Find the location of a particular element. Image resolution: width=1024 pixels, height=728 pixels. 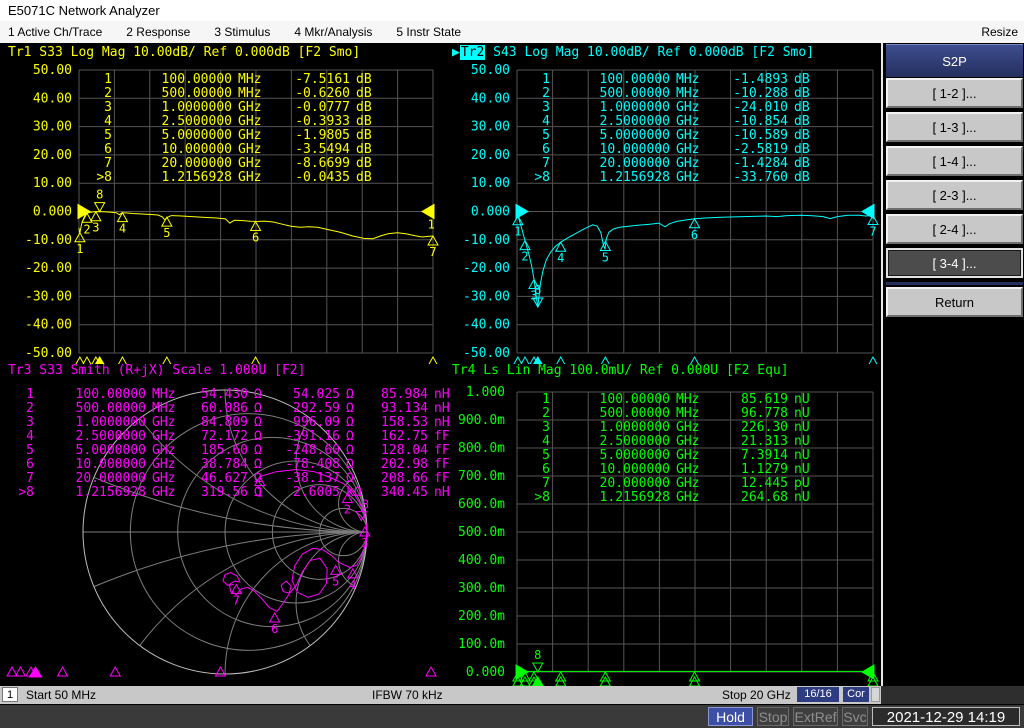

marker-row: 4 2.5000000 GHz 21.313 nU is located at coordinates (670, 442).